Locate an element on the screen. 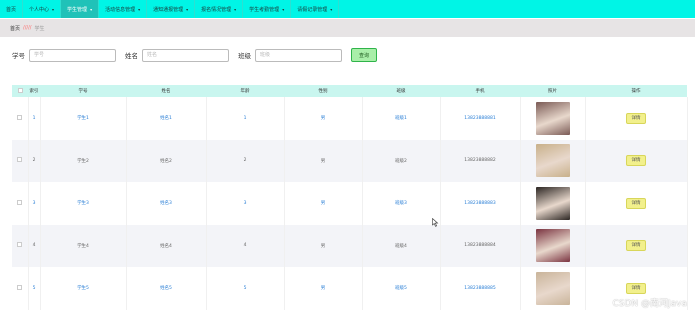 The image size is (695, 318). nav-item-7: 请假记录管理 ▾ is located at coordinates (315, 9).